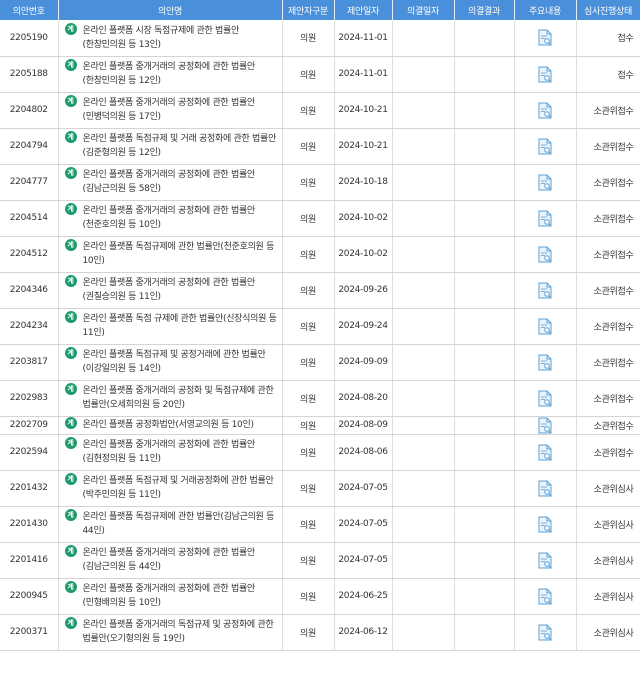  What do you see at coordinates (545, 10) in the screenshot?
I see `col-header-summary: 주요내용` at bounding box center [545, 10].